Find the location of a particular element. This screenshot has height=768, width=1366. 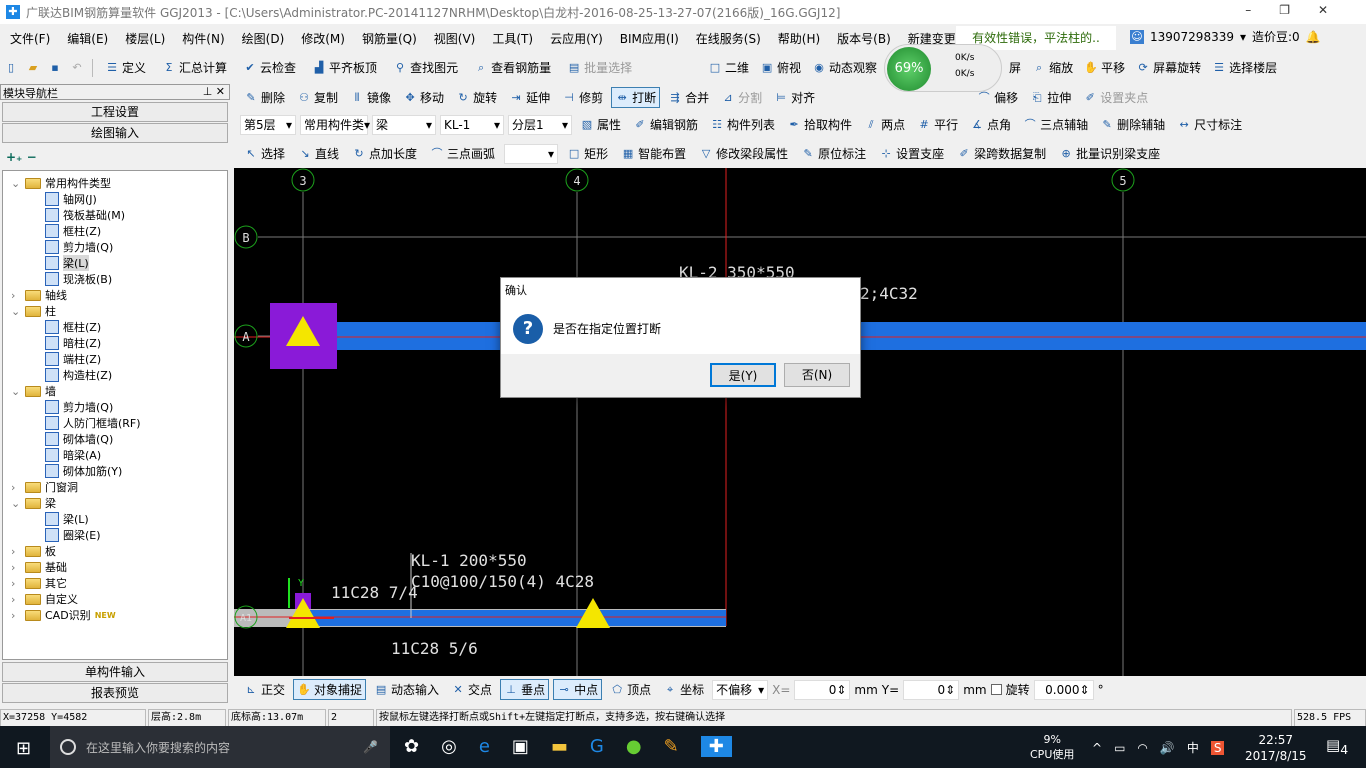

snap-button-6: ⬠ 顶点 is located at coordinates (630, 689).